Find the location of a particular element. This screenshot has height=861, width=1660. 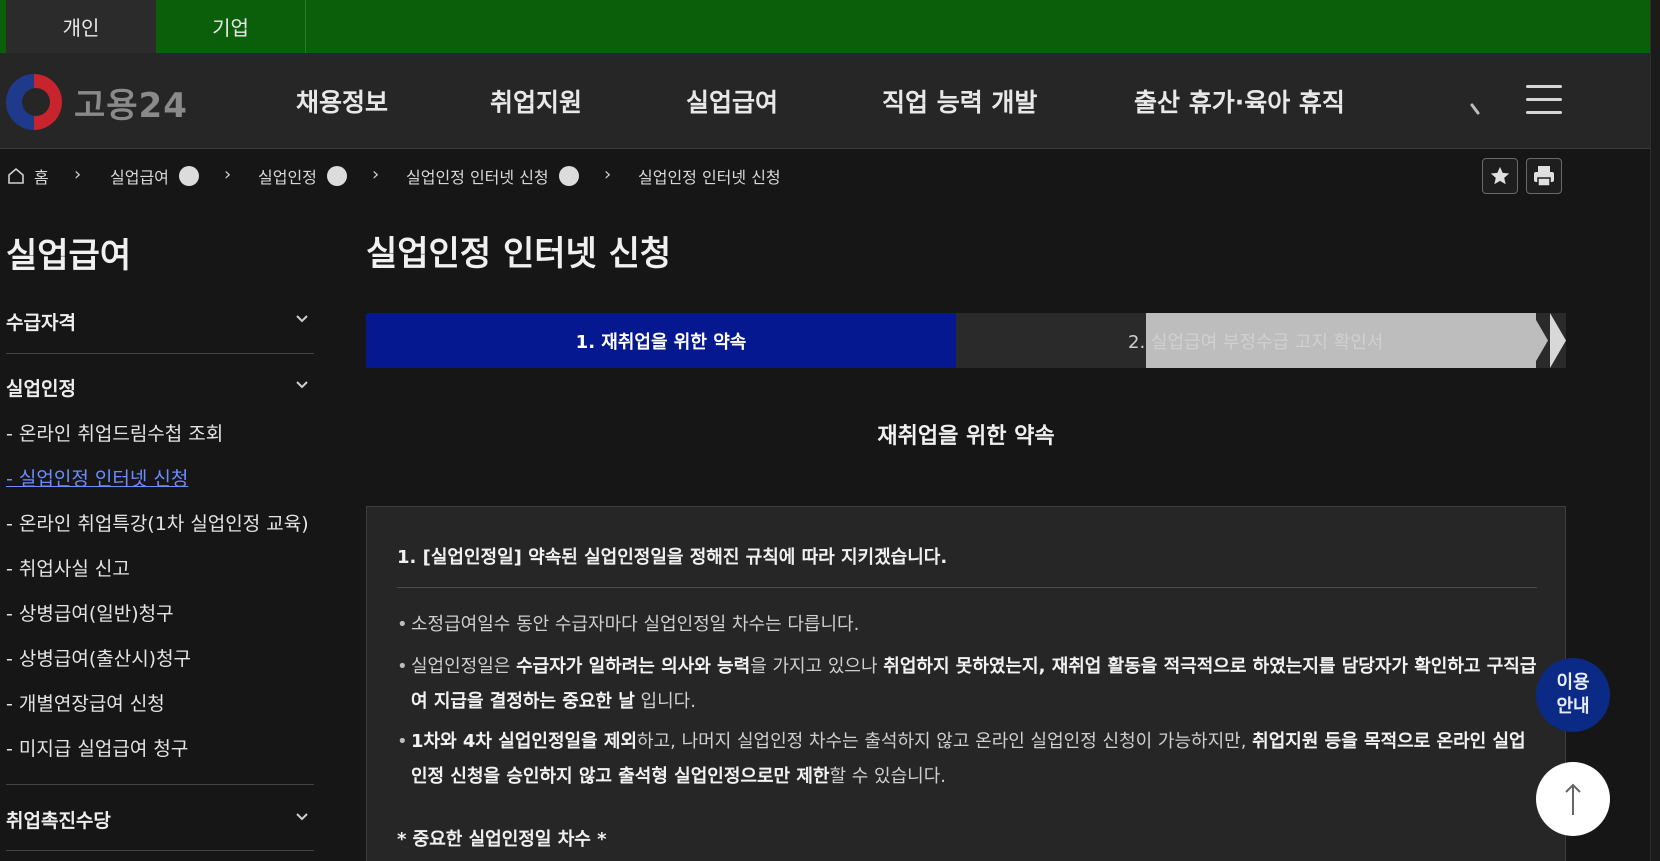

gnb-item-employment-support: 취업지원 is located at coordinates (536, 101).